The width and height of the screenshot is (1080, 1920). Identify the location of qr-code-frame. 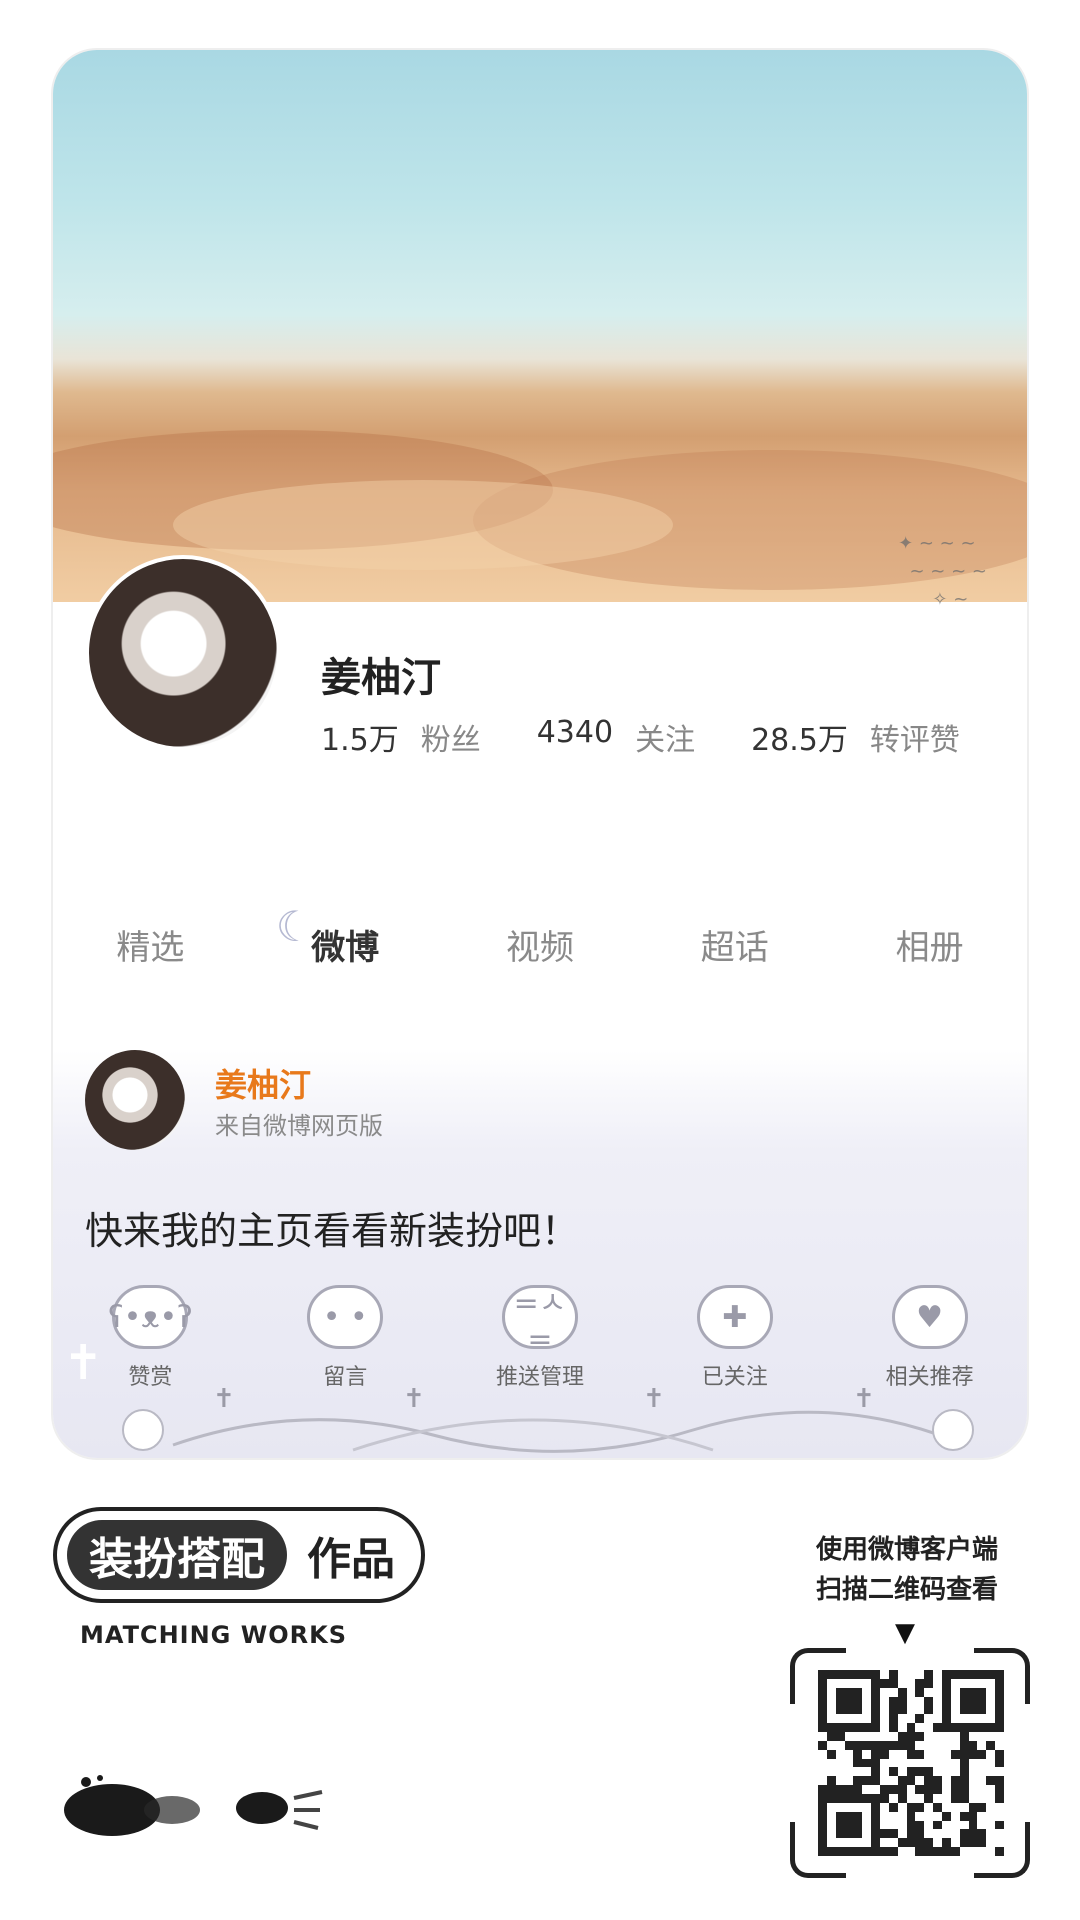
(910, 1763).